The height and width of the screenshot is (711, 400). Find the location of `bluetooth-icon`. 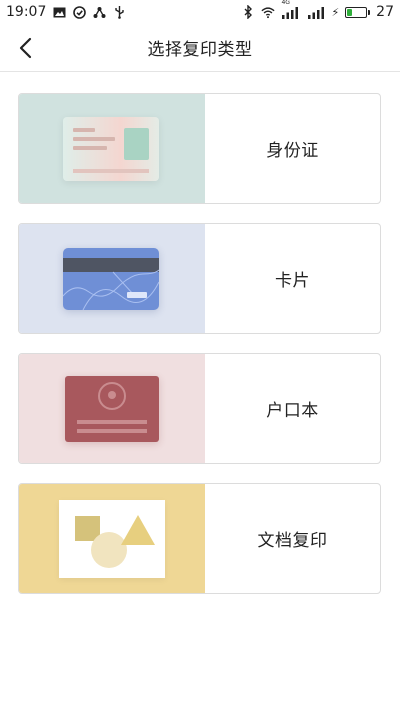

bluetooth-icon is located at coordinates (248, 12).